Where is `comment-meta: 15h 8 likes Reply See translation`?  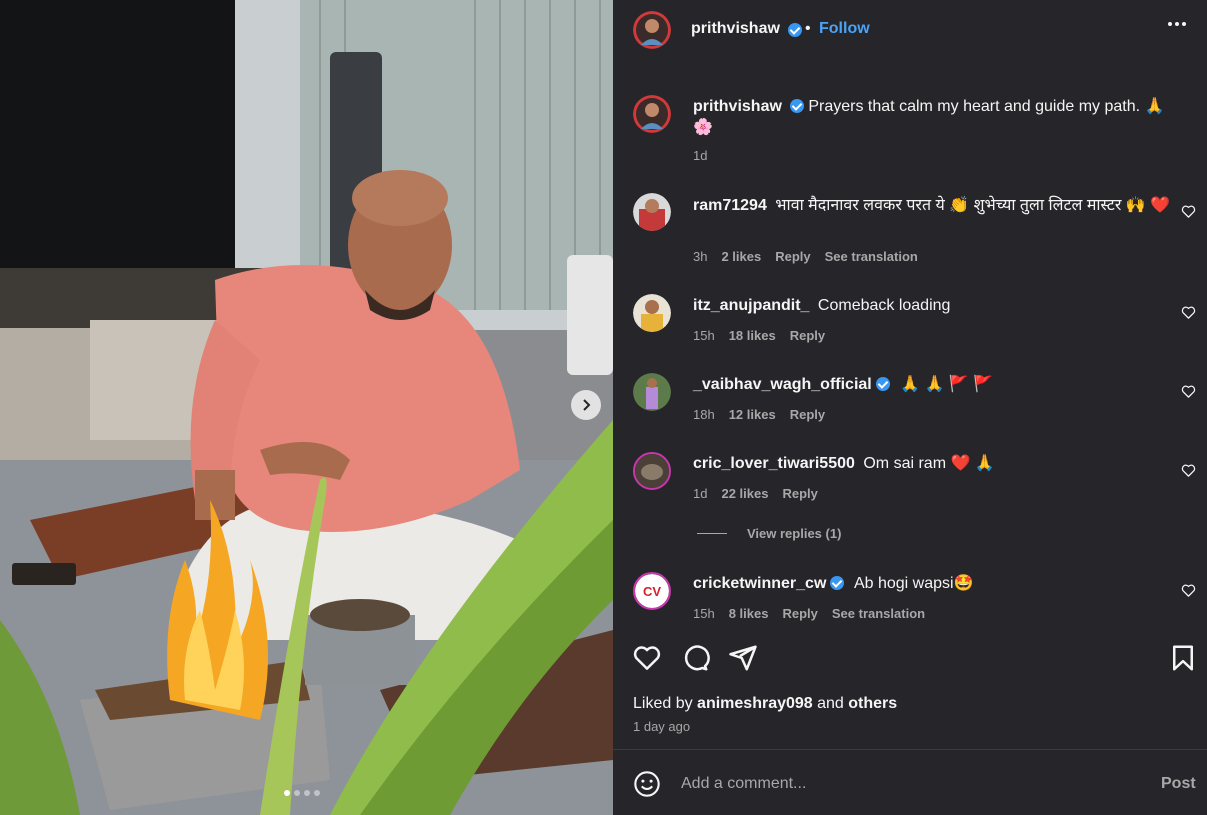 comment-meta: 15h 8 likes Reply See translation is located at coordinates (809, 613).